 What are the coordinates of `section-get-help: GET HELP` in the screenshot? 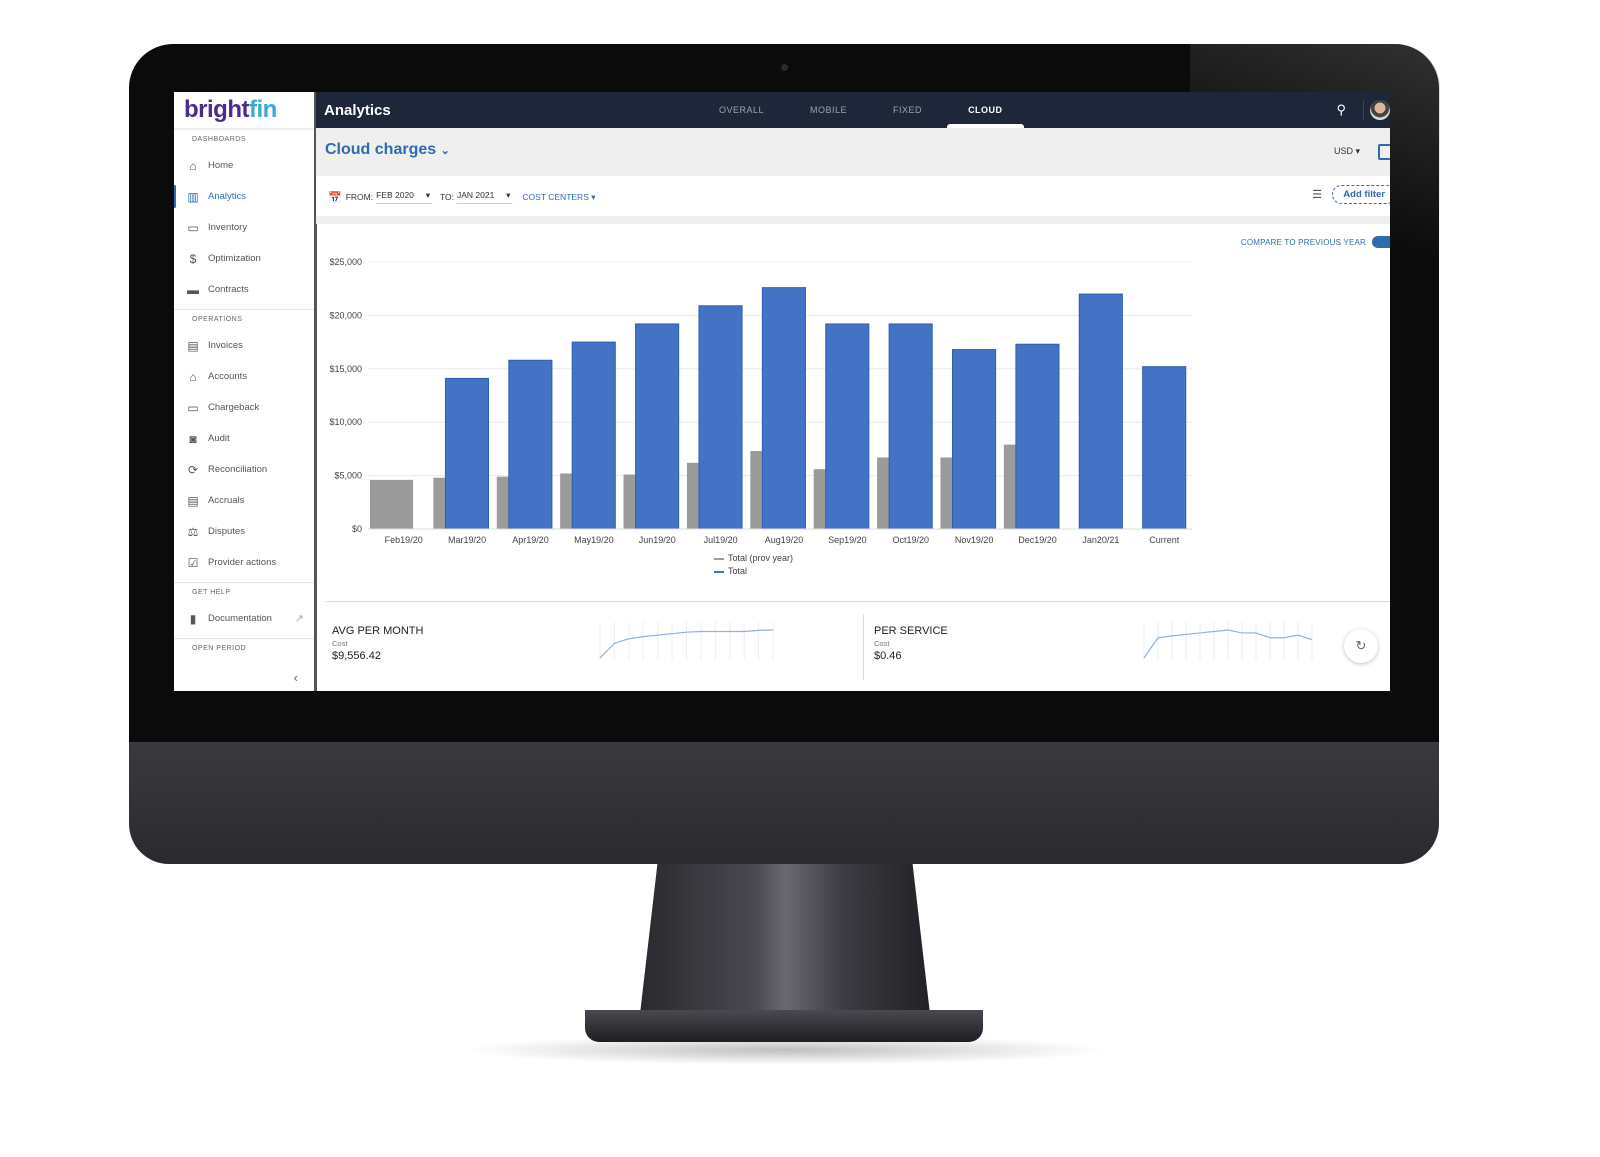 It's located at (211, 592).